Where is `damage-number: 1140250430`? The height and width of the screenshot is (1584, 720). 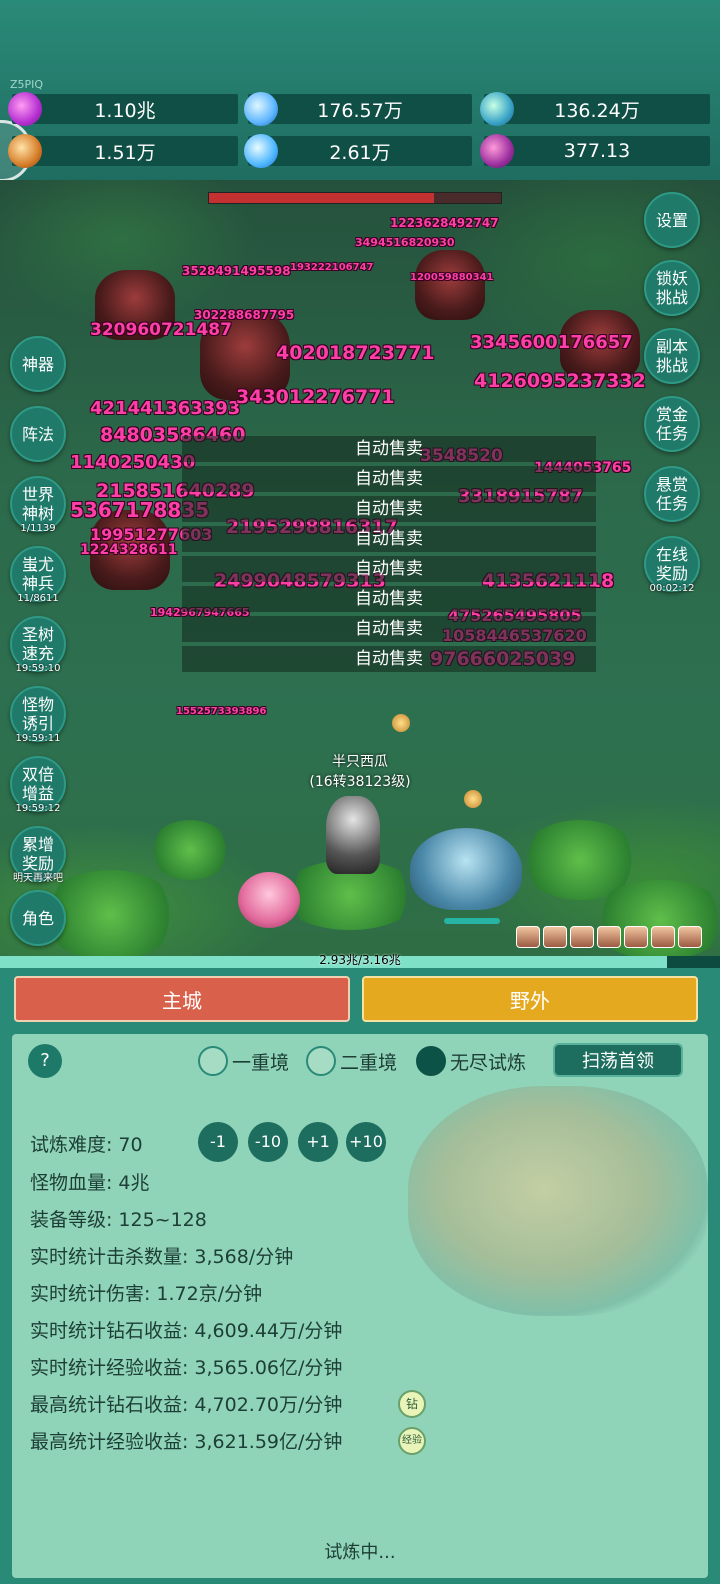
damage-number: 1140250430 is located at coordinates (133, 462).